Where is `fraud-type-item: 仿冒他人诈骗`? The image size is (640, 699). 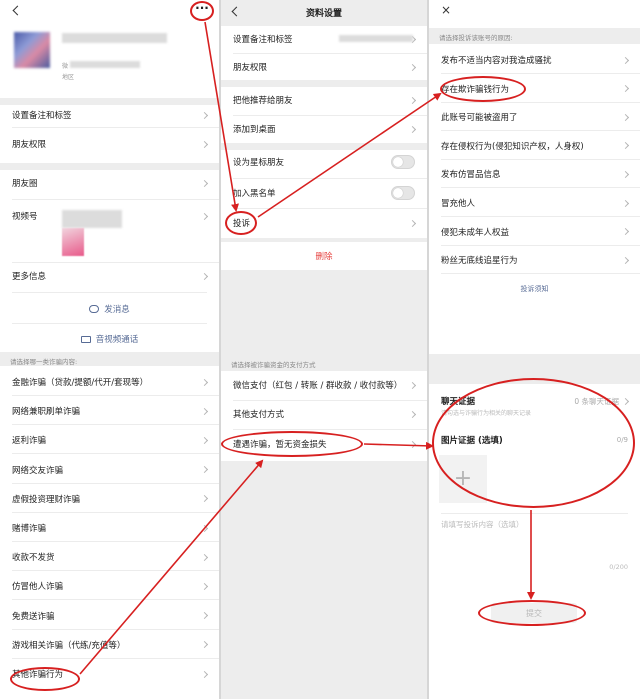 fraud-type-item: 仿冒他人诈骗 is located at coordinates (109, 586).